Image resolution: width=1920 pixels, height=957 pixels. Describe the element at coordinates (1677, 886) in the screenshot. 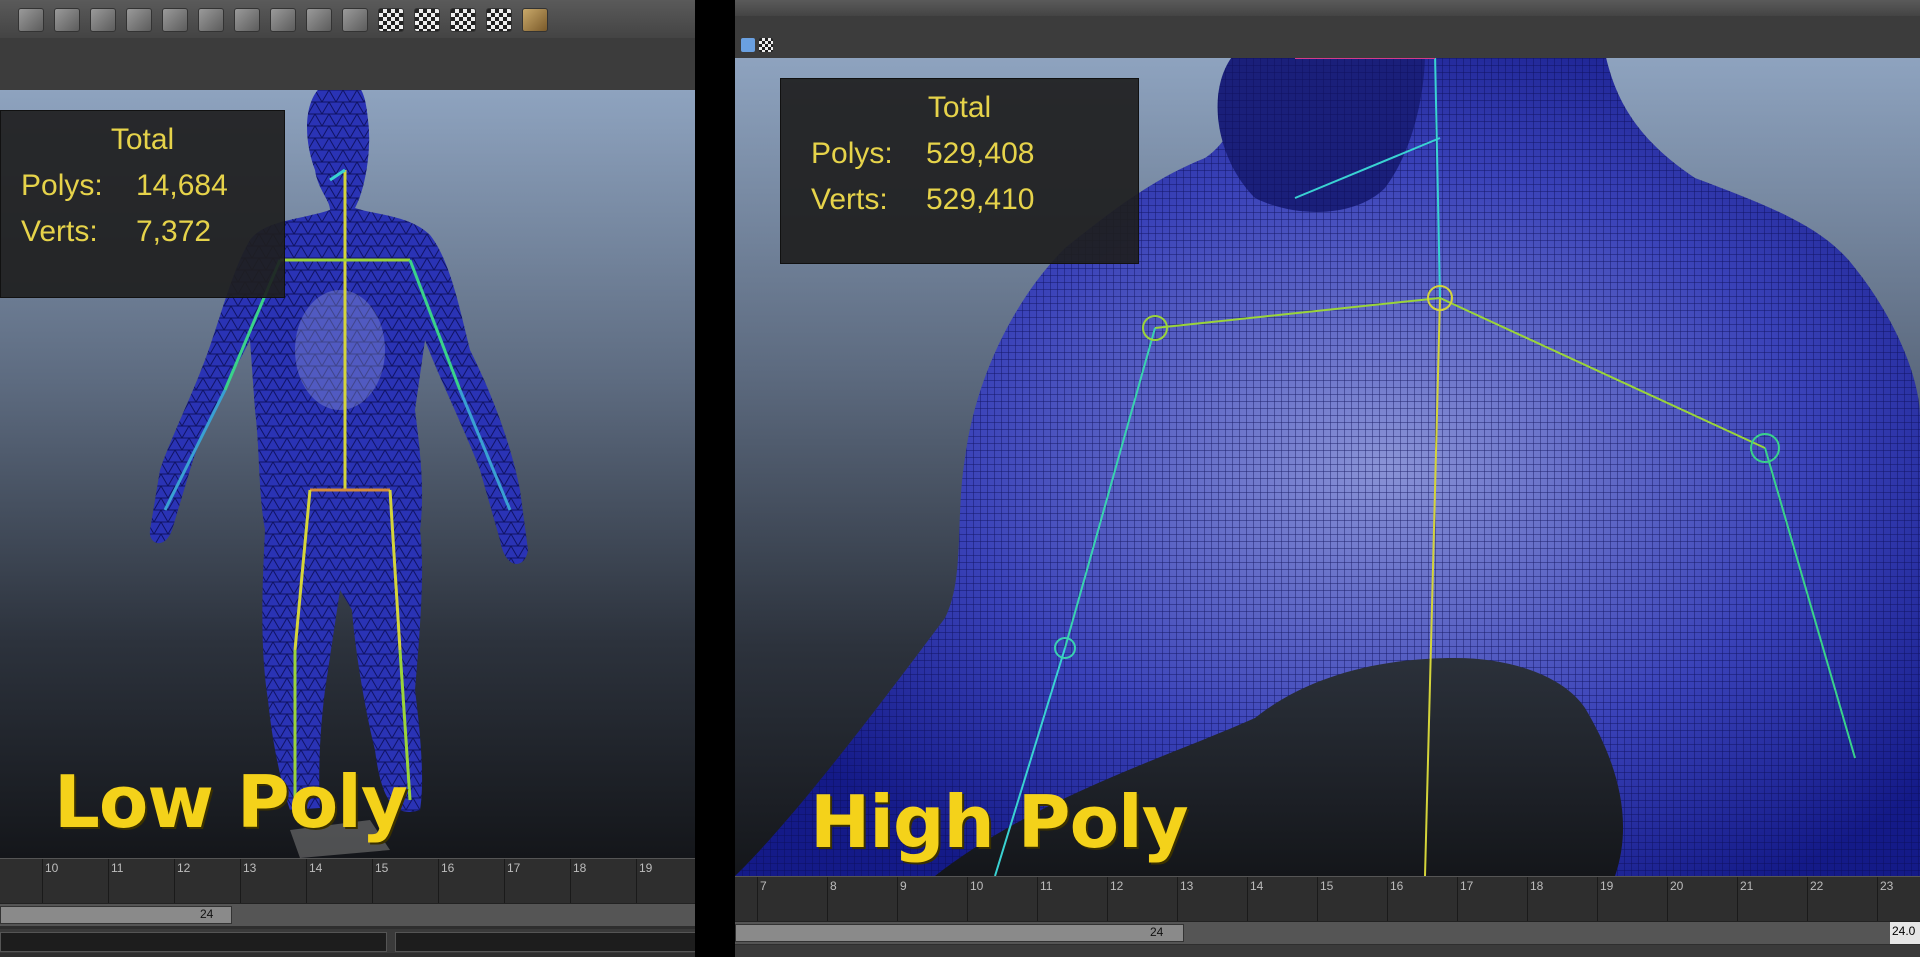

I see `timeline-tick-label: 20` at that location.